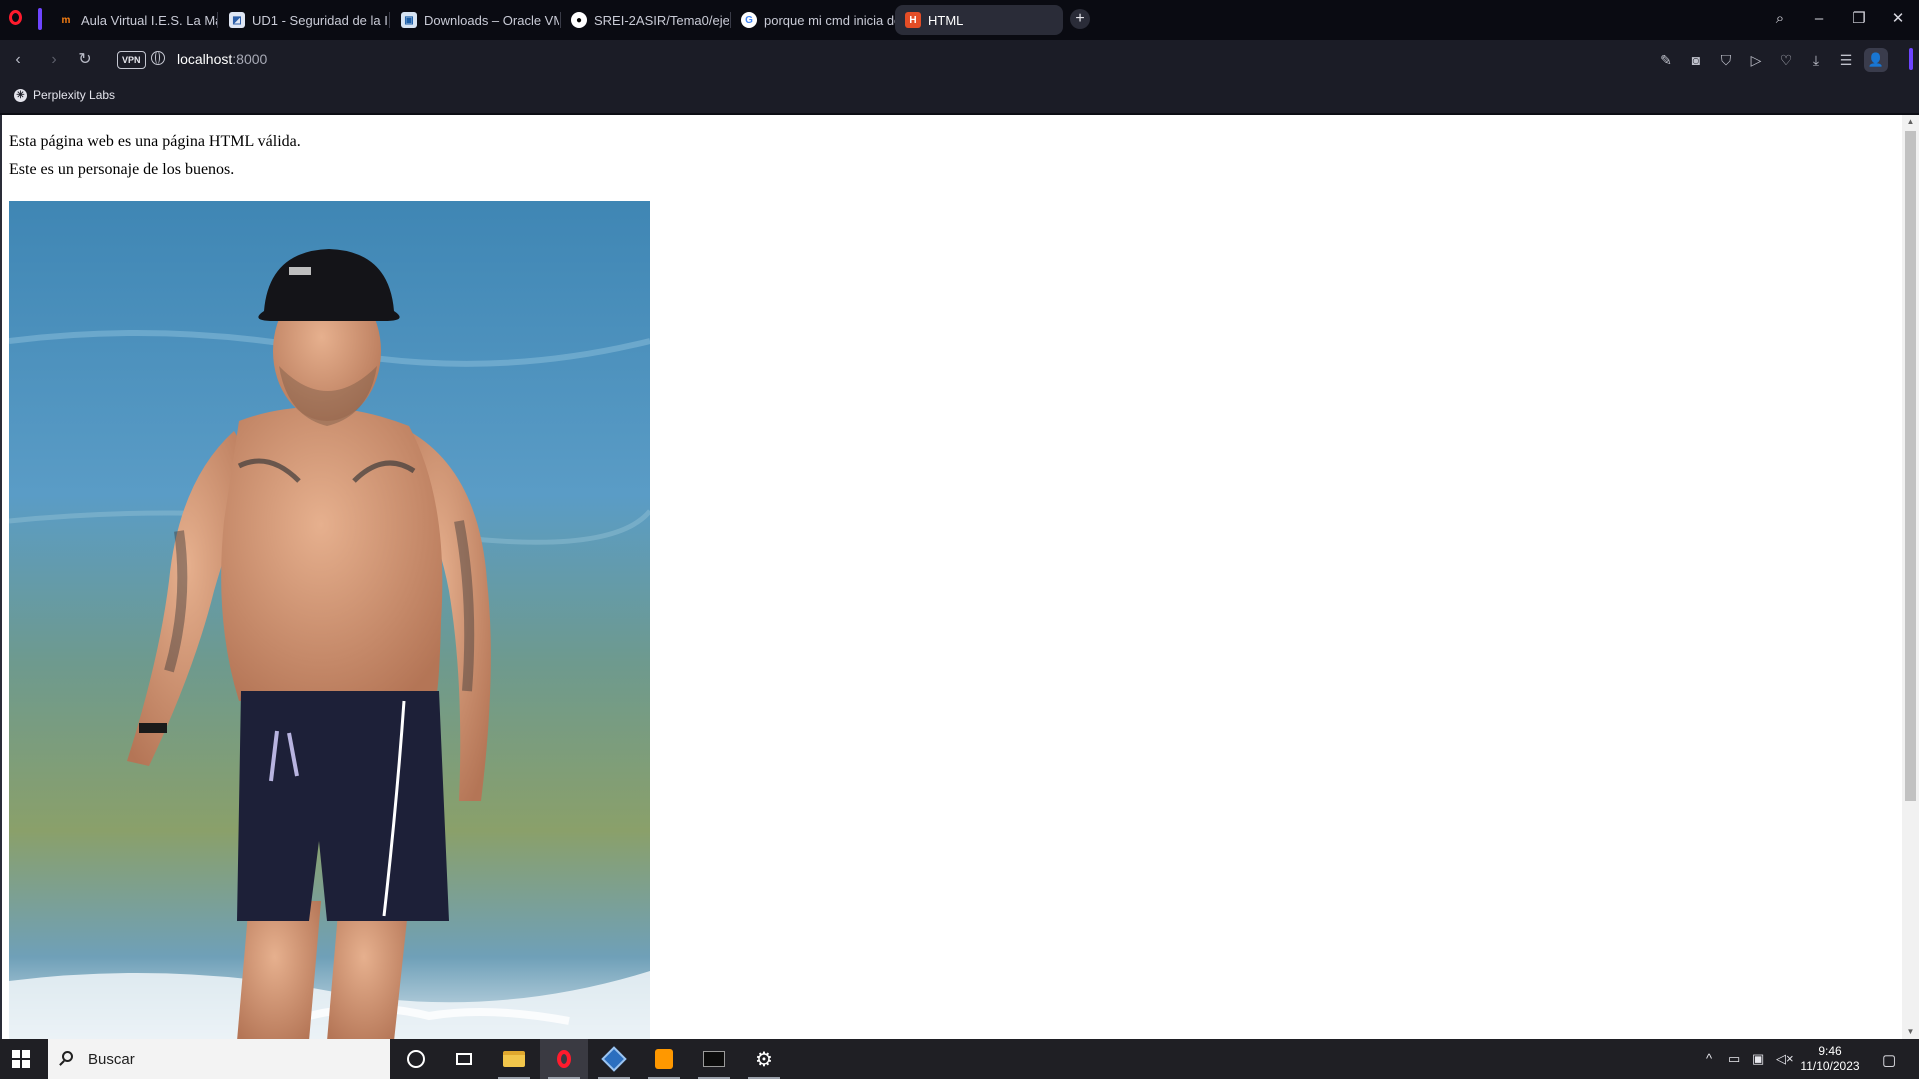  Describe the element at coordinates (664, 1059) in the screenshot. I see `sublime-text-icon` at that location.